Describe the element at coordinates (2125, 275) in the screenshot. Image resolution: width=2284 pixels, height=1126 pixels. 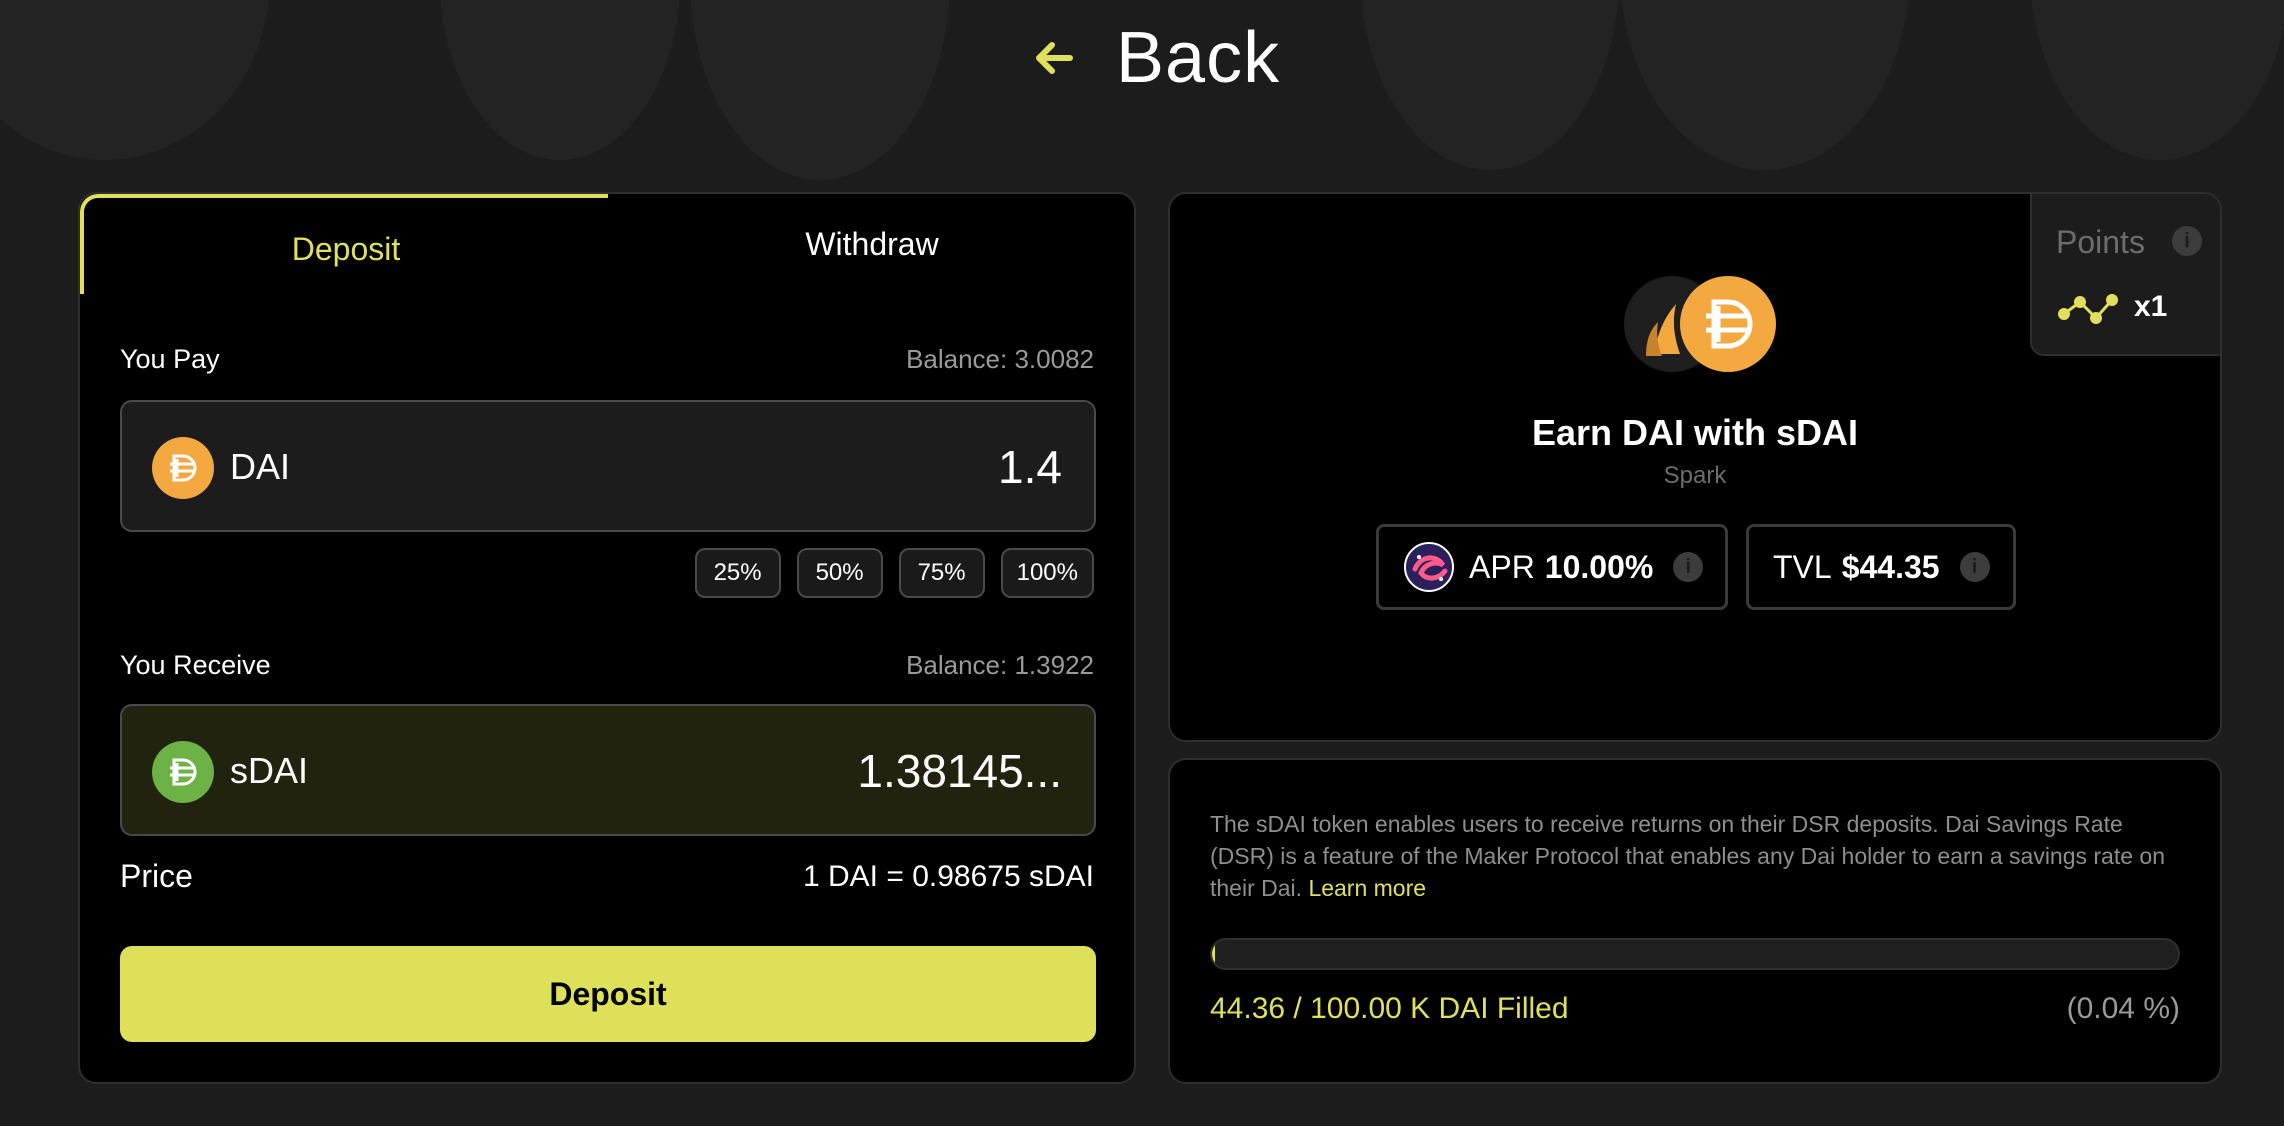
I see `points-box: Points i x1` at that location.